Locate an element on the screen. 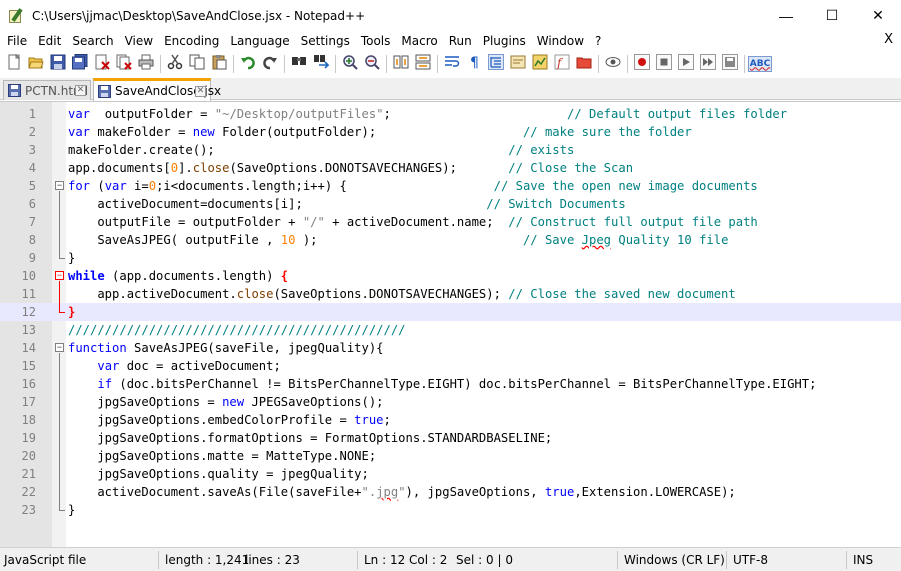 The image size is (901, 571). save-button is located at coordinates (58, 64).